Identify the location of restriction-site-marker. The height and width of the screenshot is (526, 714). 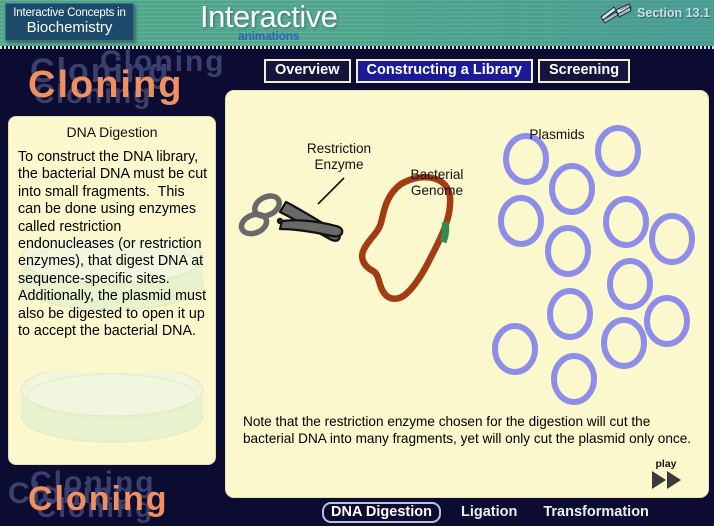
(444, 232).